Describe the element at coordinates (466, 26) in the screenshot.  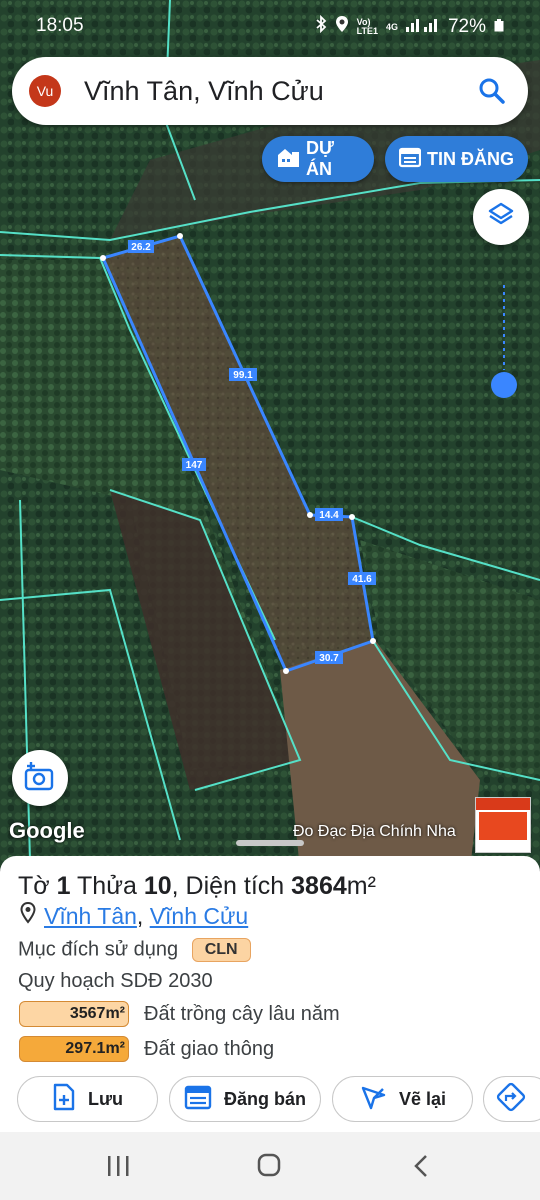
I see `battery-percent: 72%` at that location.